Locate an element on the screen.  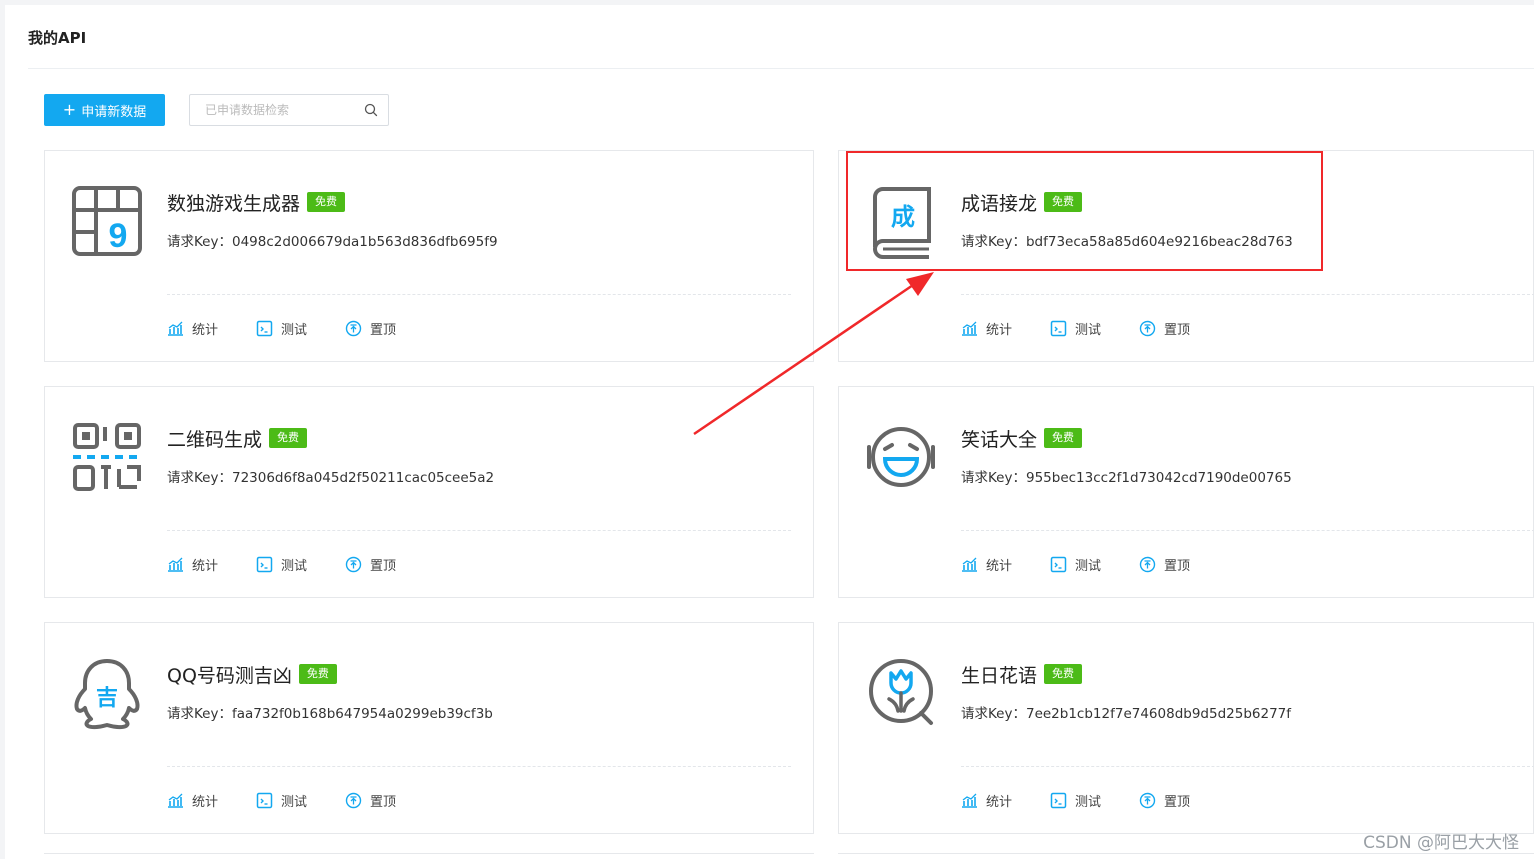
watermark: CSDN @阿巴大大怪 is located at coordinates (1441, 843).